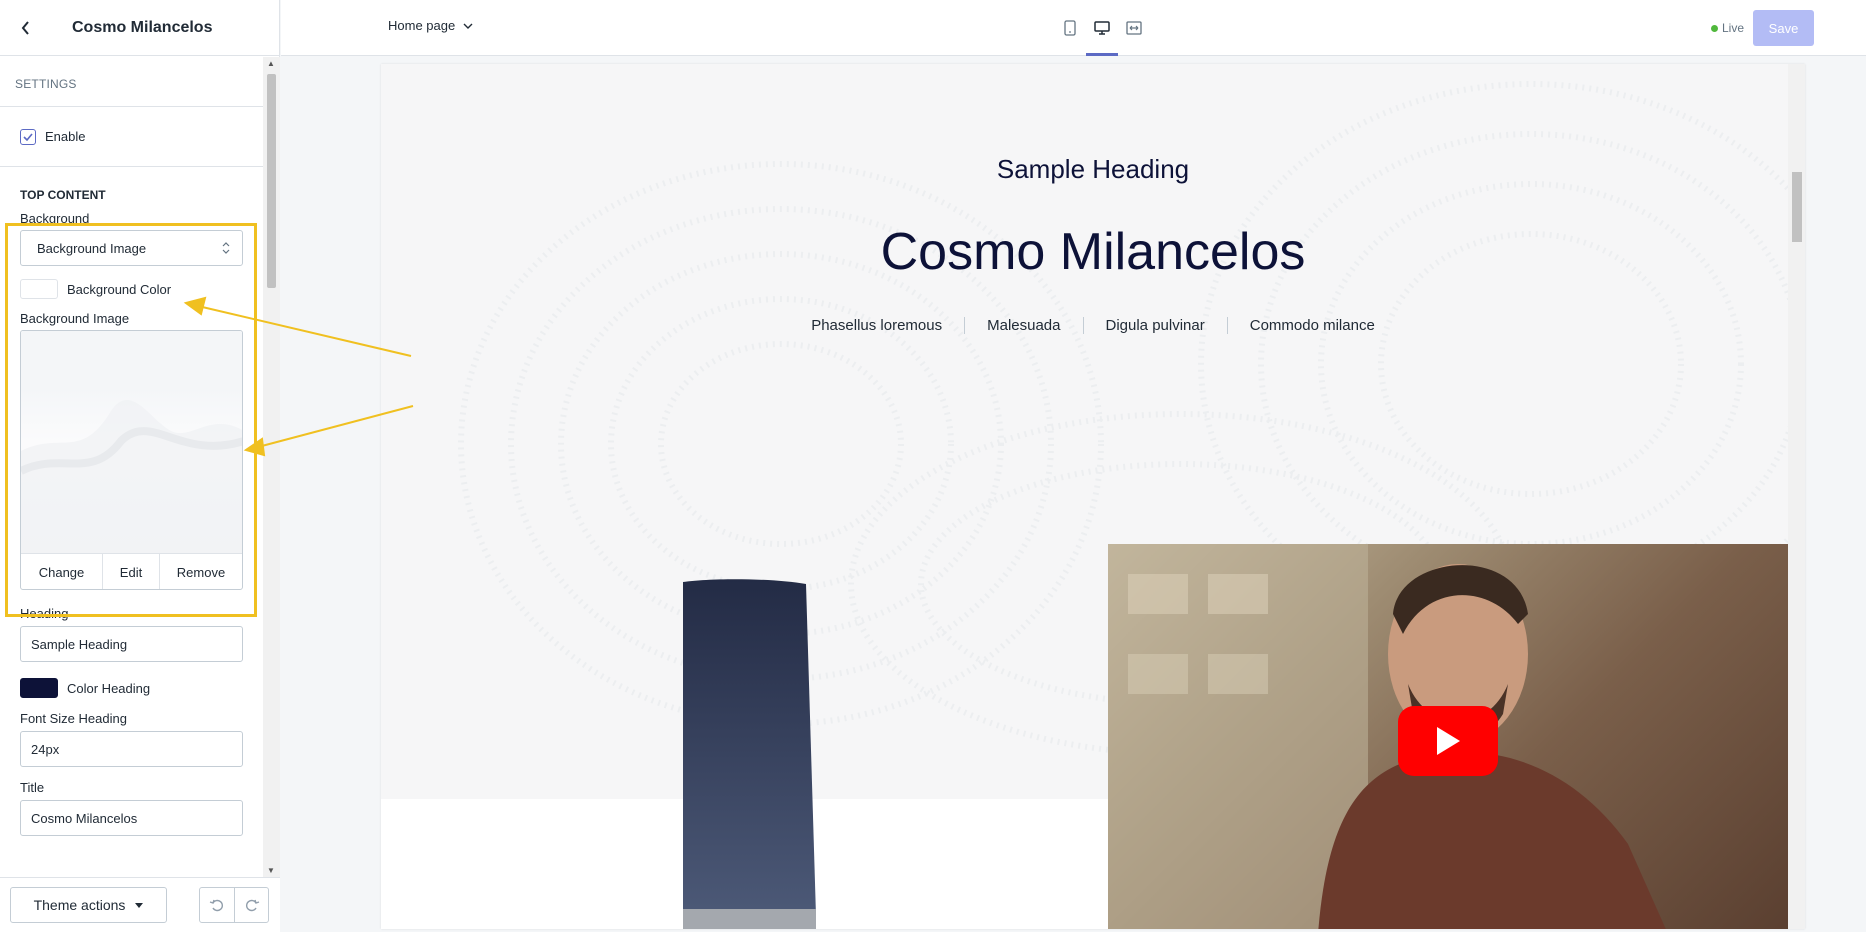 Image resolution: width=1866 pixels, height=932 pixels. I want to click on preview-link: Phasellus loremous, so click(876, 325).